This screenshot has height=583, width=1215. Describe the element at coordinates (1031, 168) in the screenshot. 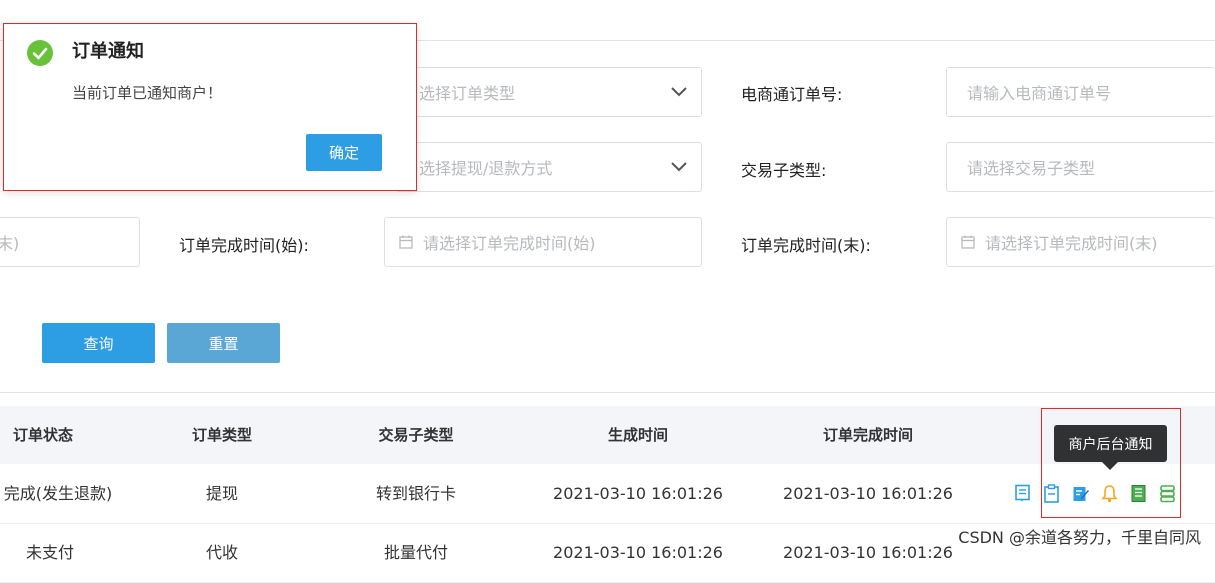

I see `trade-subtype-placeholder: 请选择交易子类型` at that location.